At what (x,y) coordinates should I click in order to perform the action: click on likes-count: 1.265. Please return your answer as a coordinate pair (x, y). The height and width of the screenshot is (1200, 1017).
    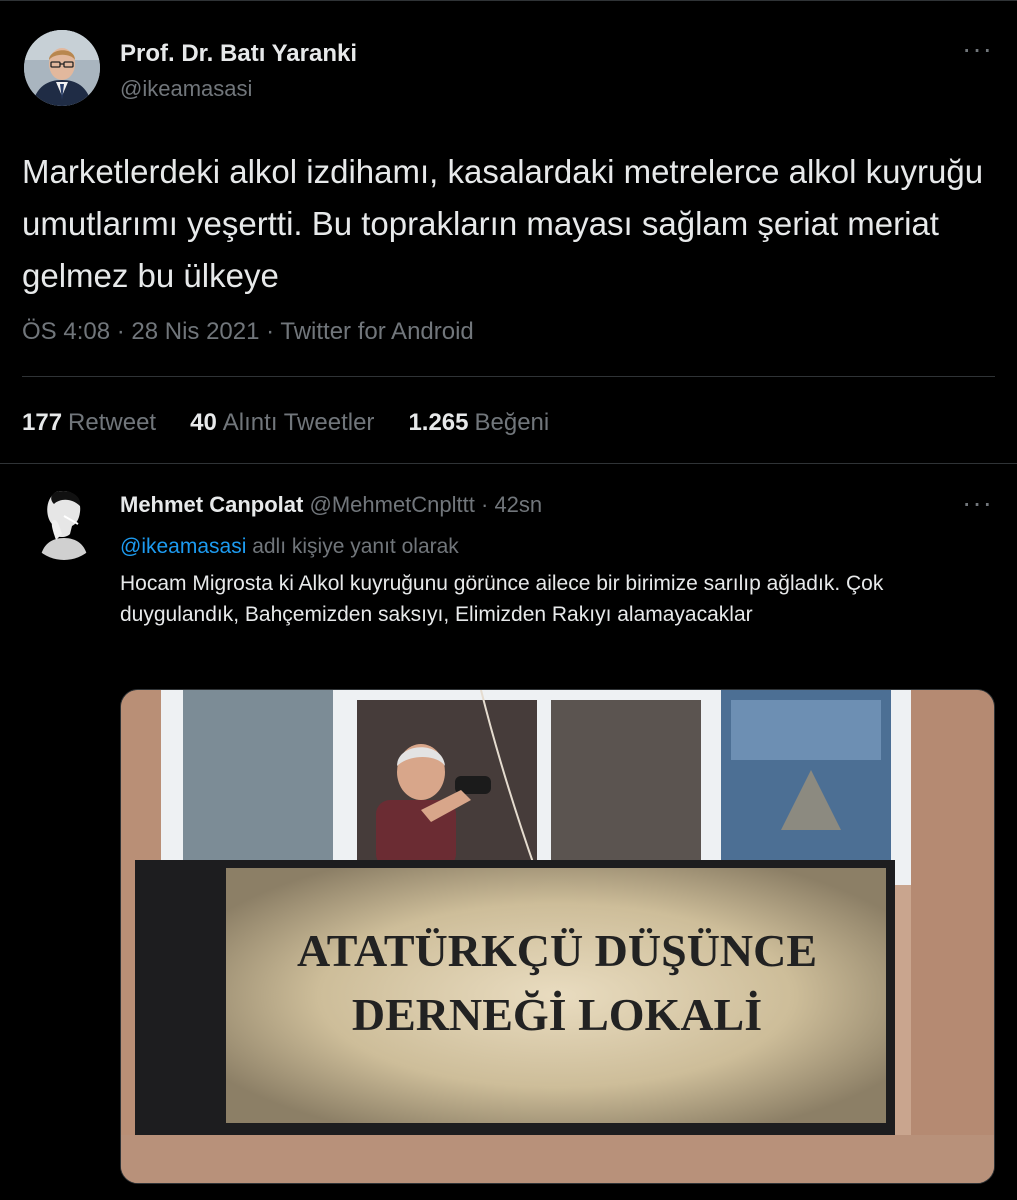
    Looking at the image, I should click on (438, 422).